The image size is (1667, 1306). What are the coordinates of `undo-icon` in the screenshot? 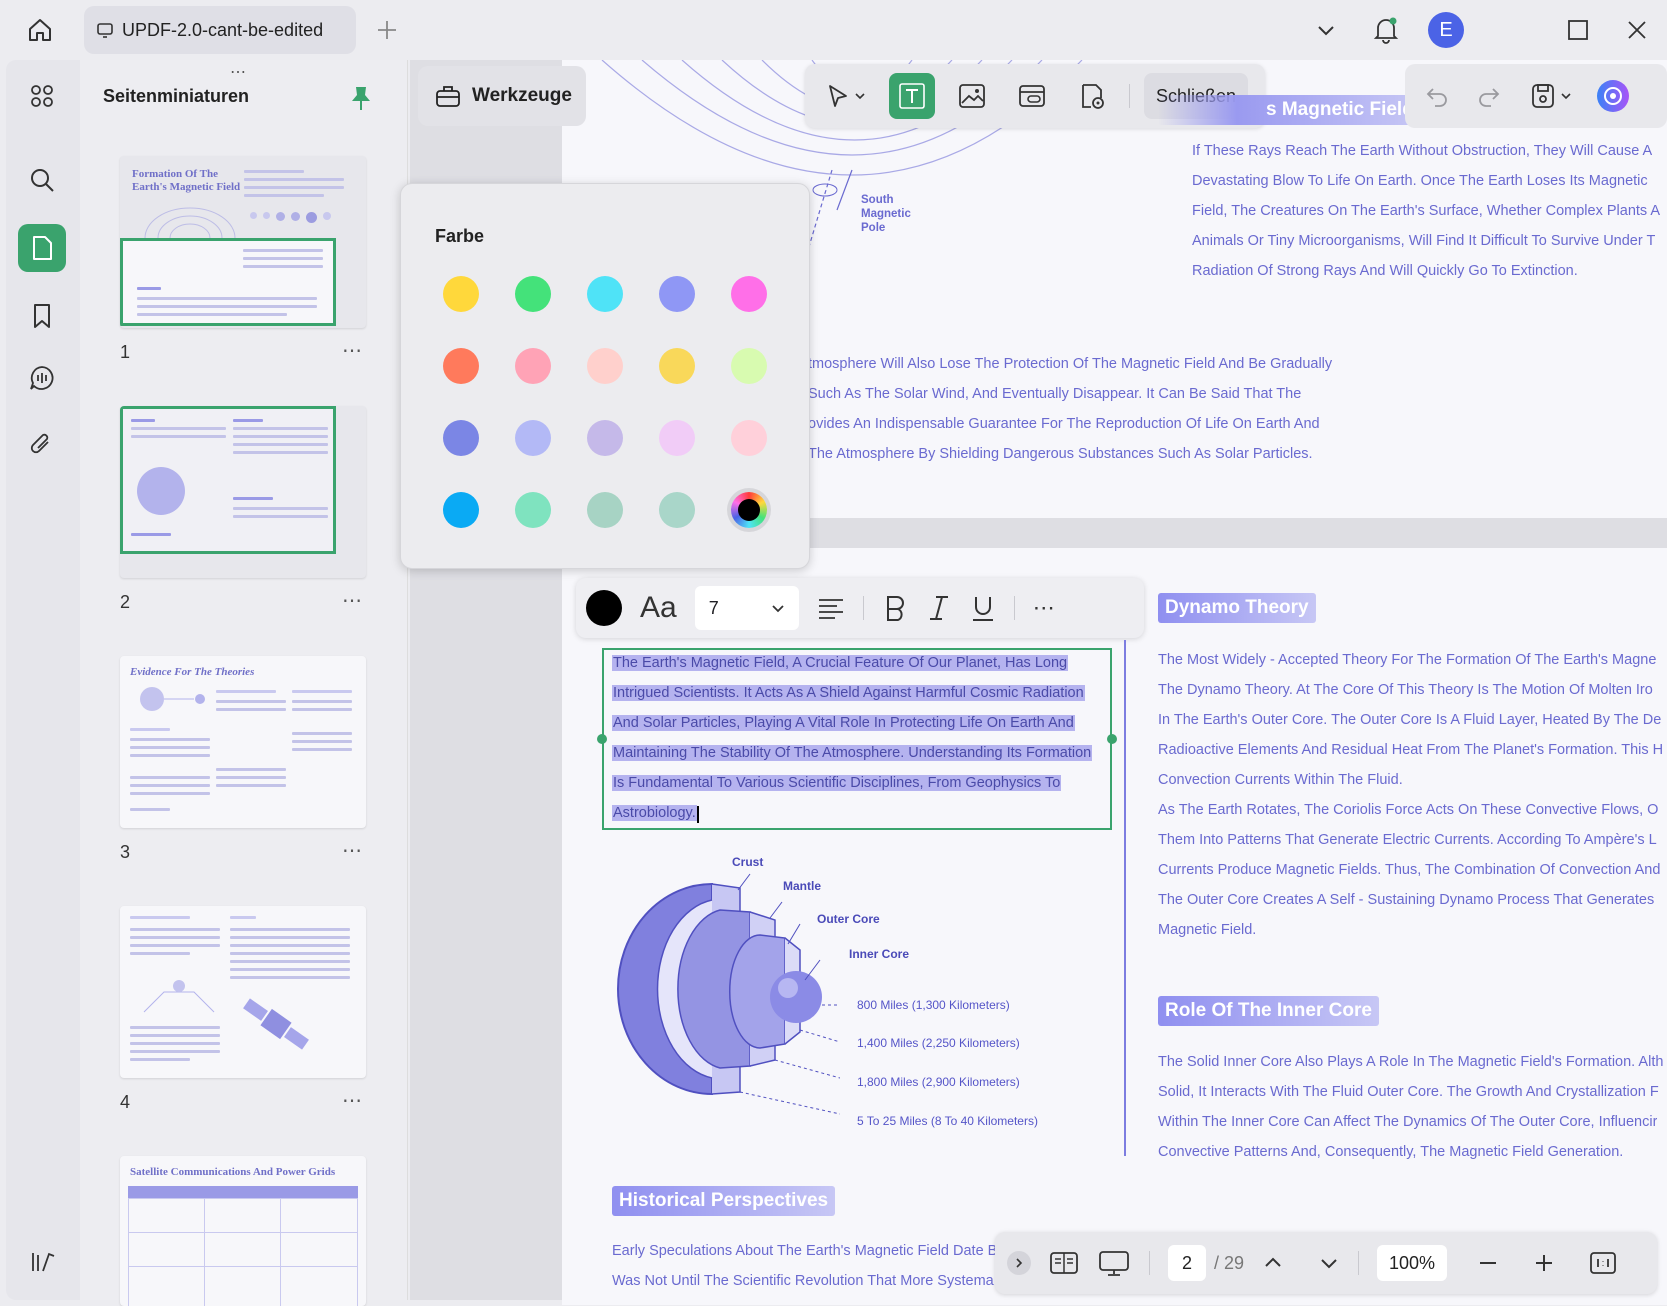 It's located at (1437, 96).